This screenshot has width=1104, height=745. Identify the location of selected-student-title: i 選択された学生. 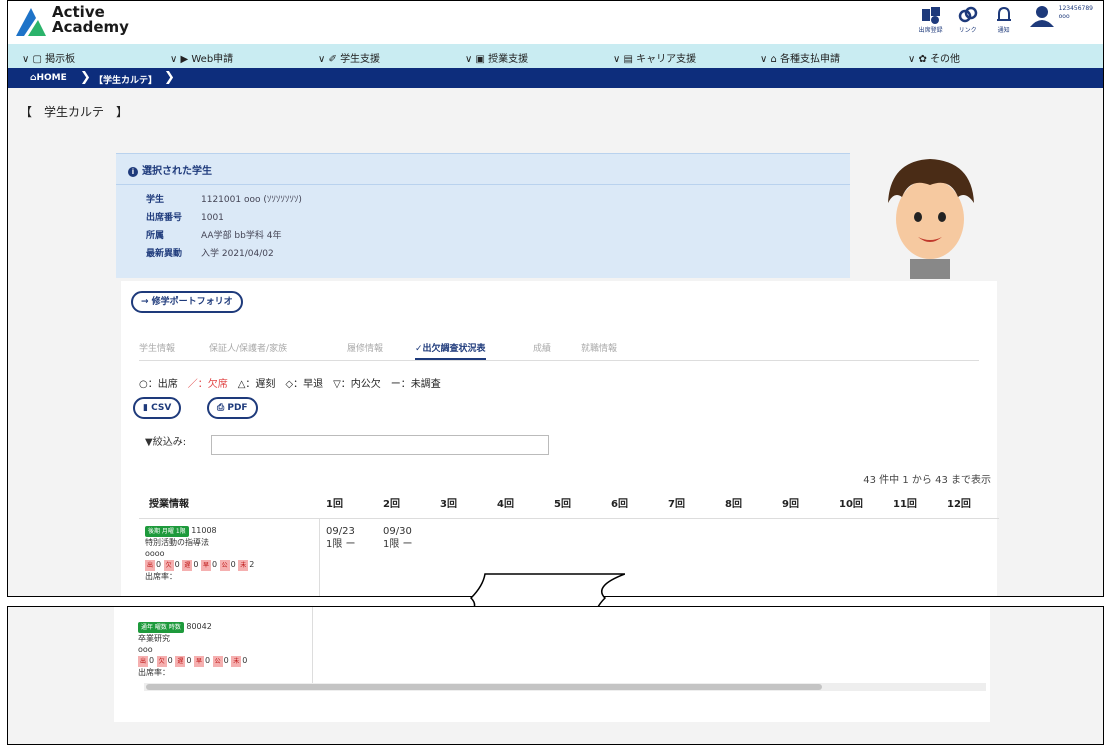
(170, 169).